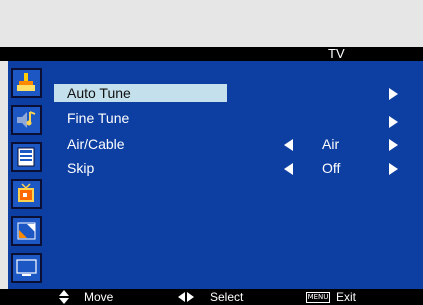 The width and height of the screenshot is (423, 305). Describe the element at coordinates (331, 144) in the screenshot. I see `menu-item-value: Air` at that location.